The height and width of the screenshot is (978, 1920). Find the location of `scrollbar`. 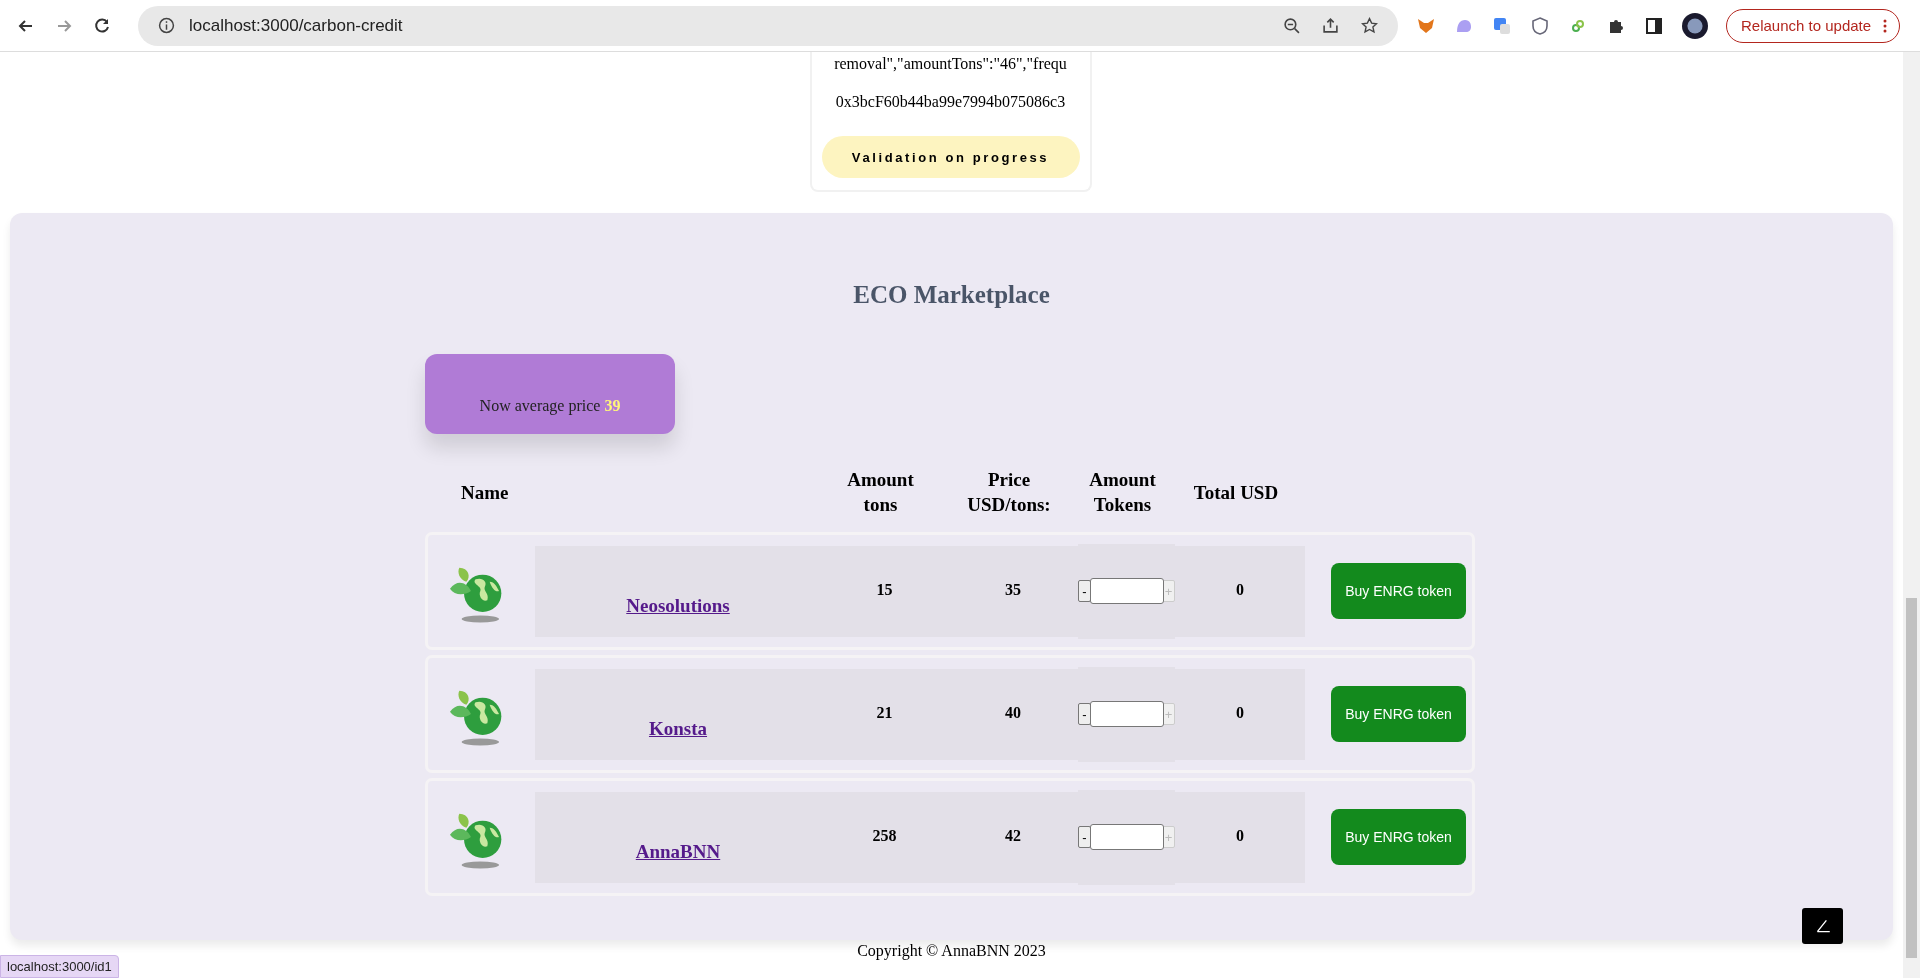

scrollbar is located at coordinates (1911, 515).